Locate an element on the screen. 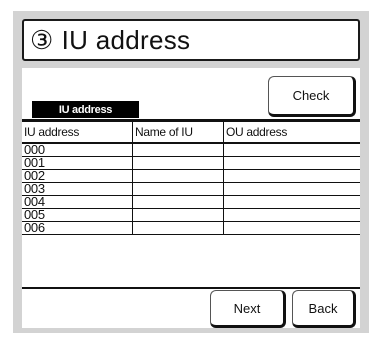  column-header-ou-address: OU address is located at coordinates (291, 133).